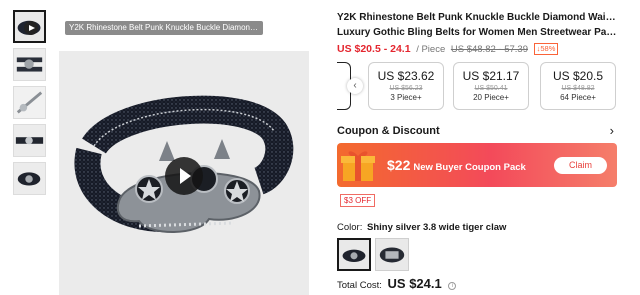 Image resolution: width=640 pixels, height=295 pixels. Describe the element at coordinates (436, 227) in the screenshot. I see `variant-value: Shiny silver 3.8 wide tiger claw` at that location.